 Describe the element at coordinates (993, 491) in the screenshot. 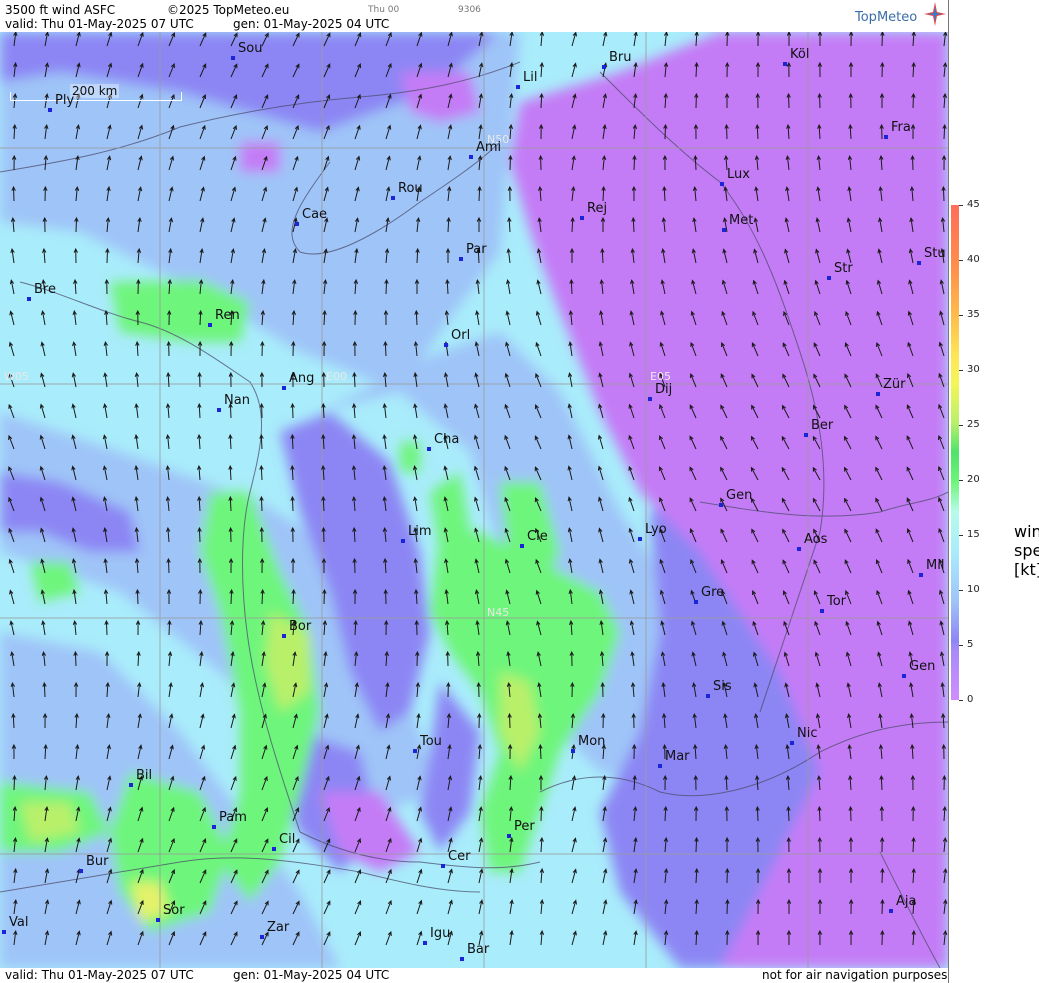

I see `legend: 45 40 35 30 25 20 15 10 5 0` at that location.